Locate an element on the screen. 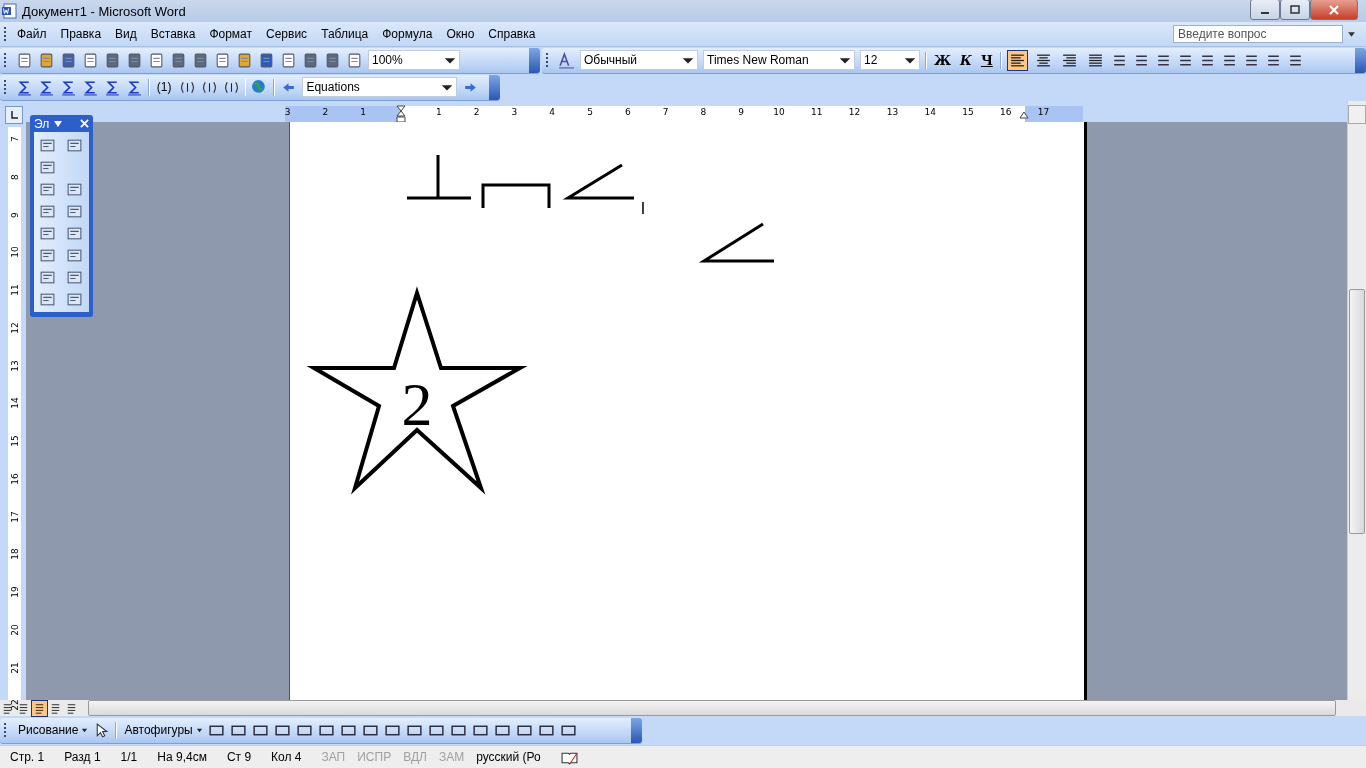  ruler-number: 21 is located at coordinates (14, 667).